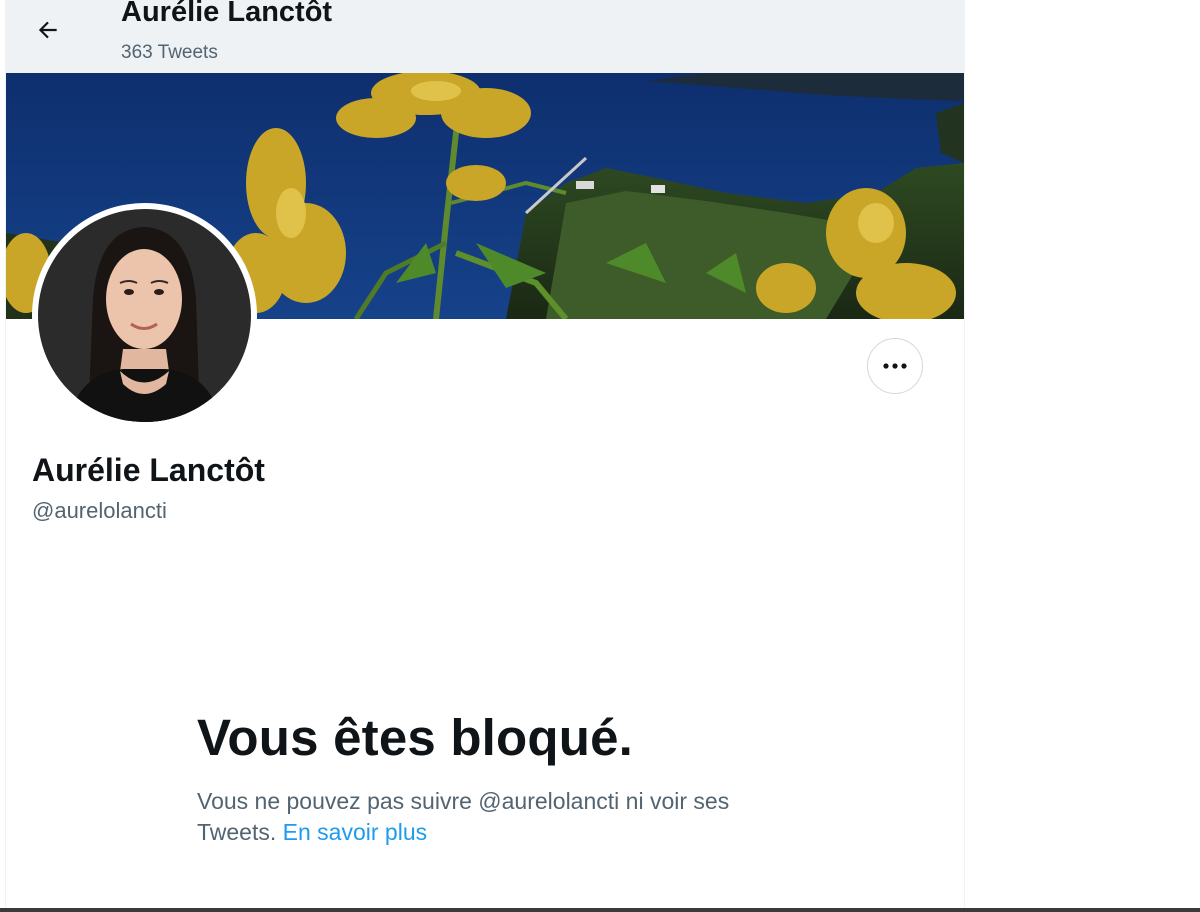 The image size is (1200, 912). I want to click on header-title: Aurélie Lanctôt, so click(227, 14).